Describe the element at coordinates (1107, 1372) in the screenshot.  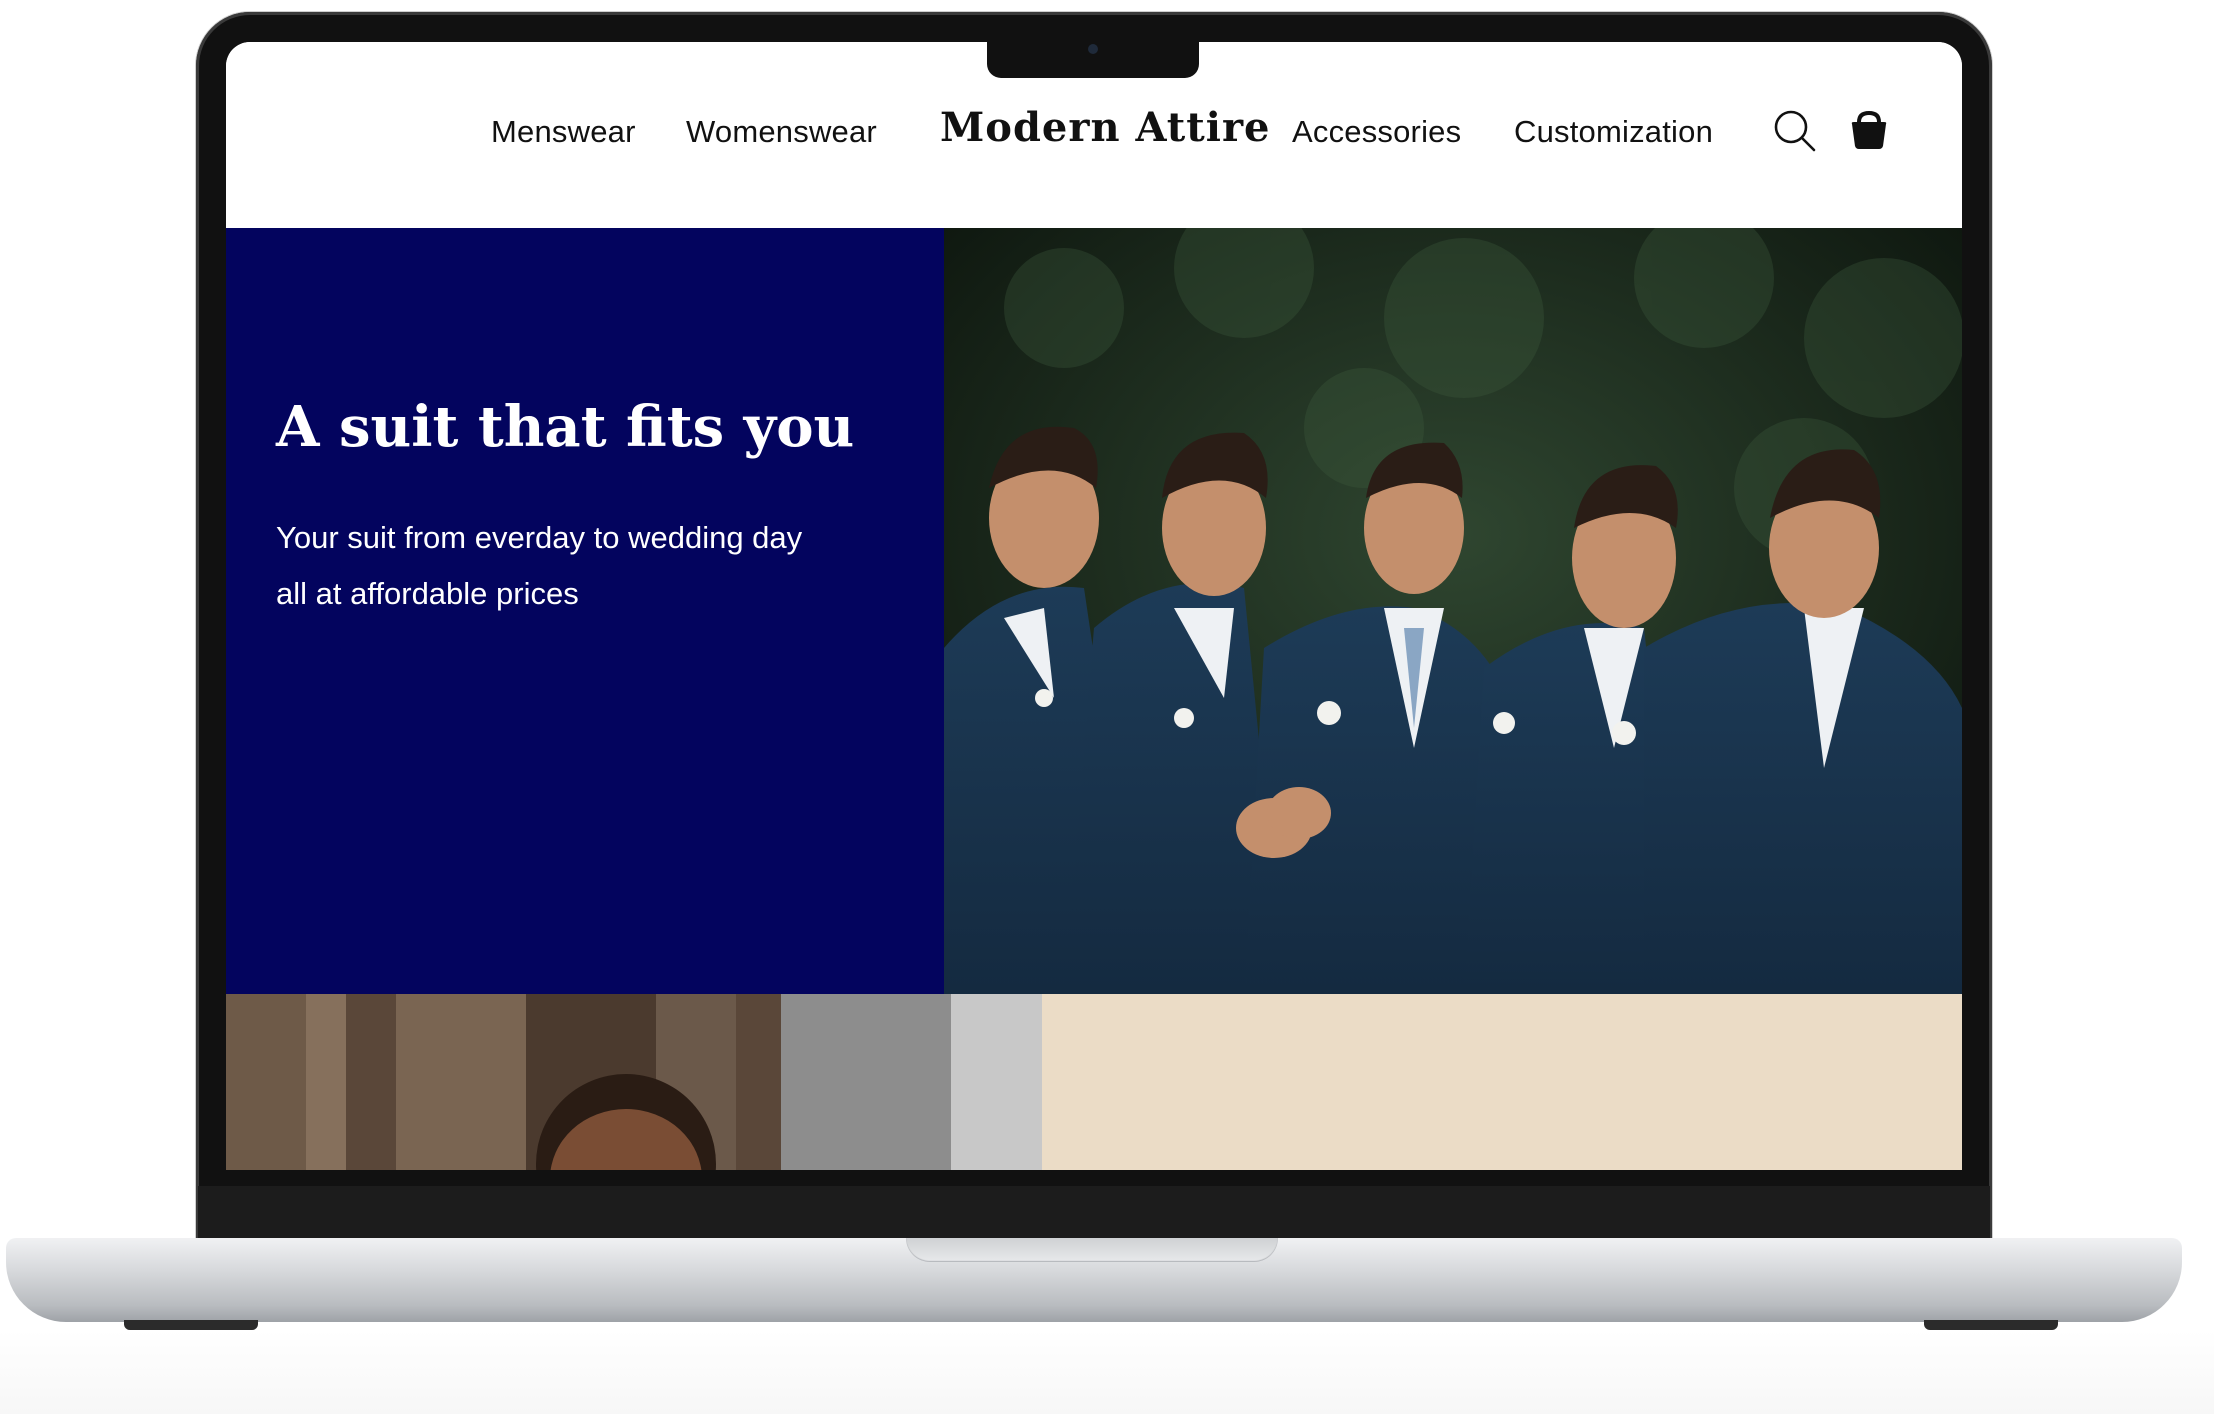
I see `floor-shadow` at that location.